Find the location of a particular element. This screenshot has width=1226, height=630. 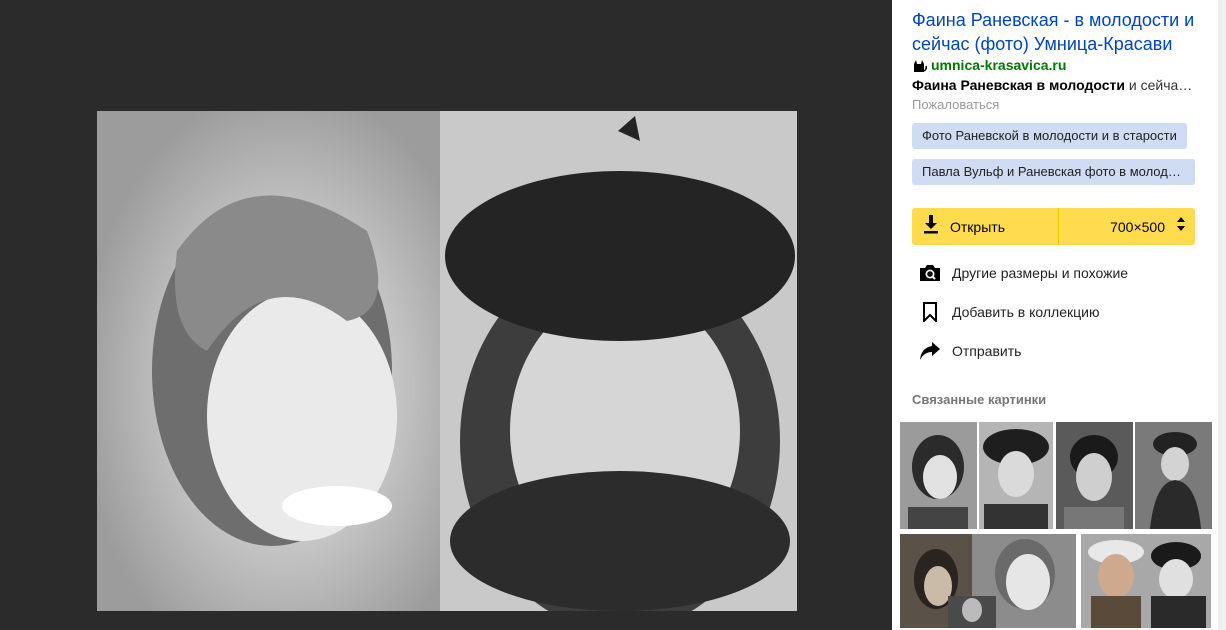

complain-link: Пожаловаться is located at coordinates (955, 104).